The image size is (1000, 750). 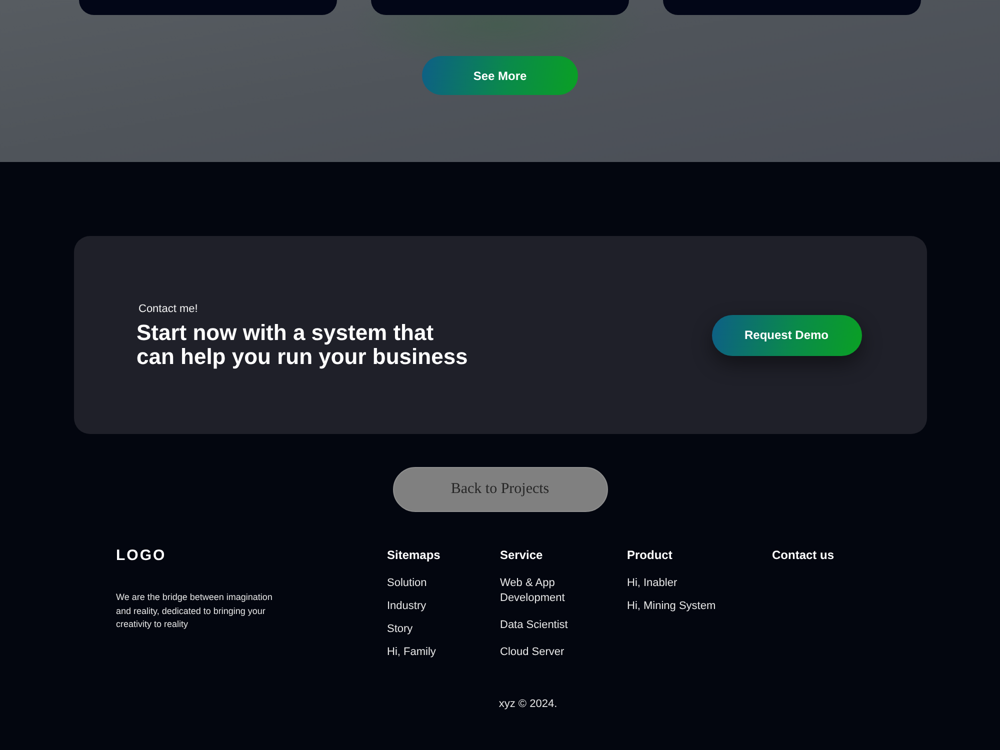 I want to click on footer-link: Hi, Inabler, so click(x=679, y=583).